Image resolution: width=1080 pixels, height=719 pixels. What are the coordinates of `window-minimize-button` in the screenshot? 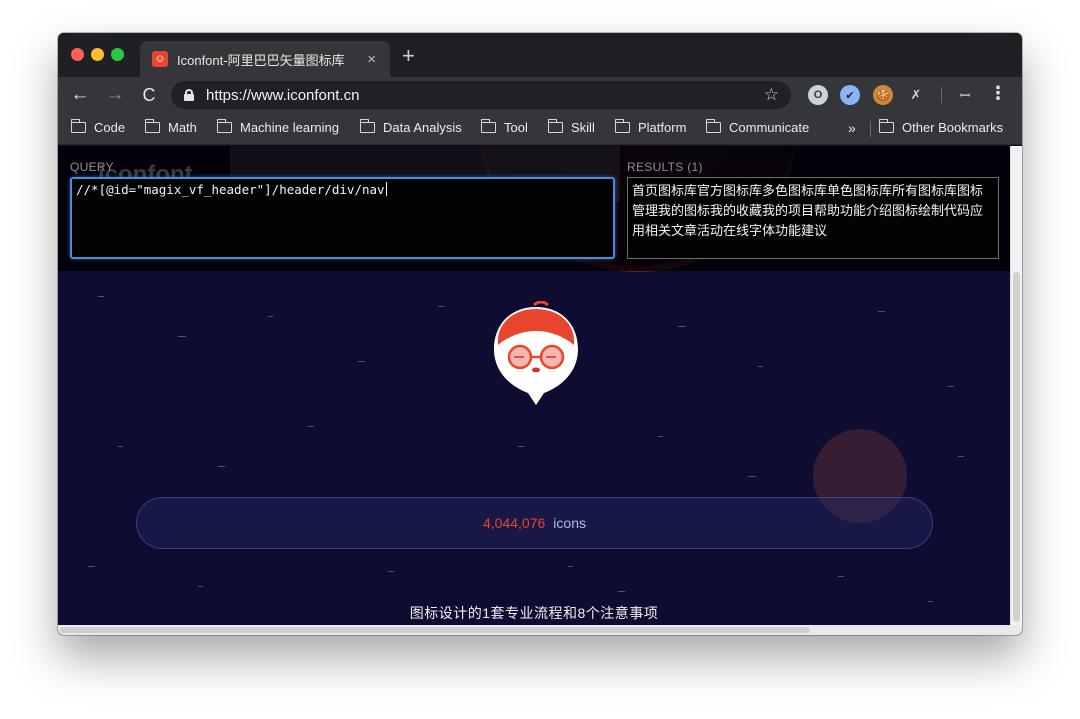 It's located at (97, 54).